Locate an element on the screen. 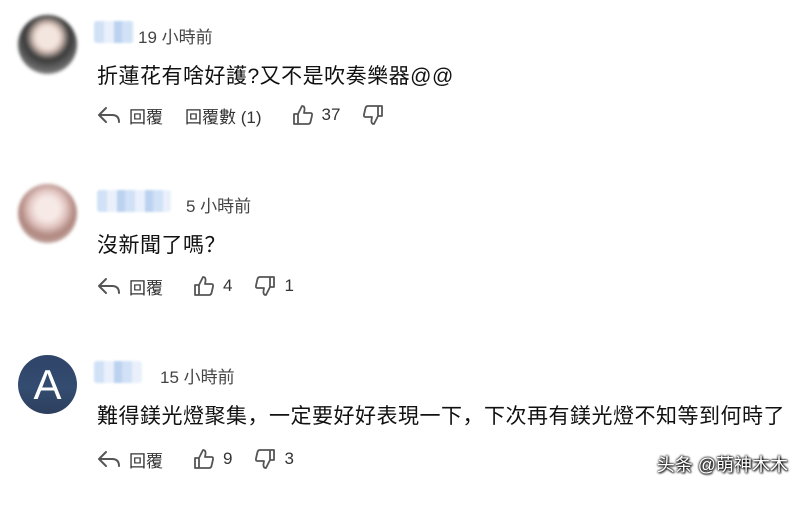 The image size is (800, 525). like-count: 9 is located at coordinates (228, 458).